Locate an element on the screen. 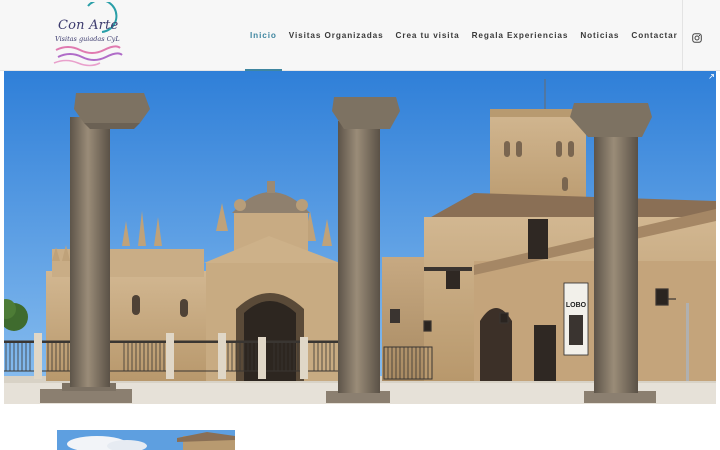  nav-visitas-organizadas: Visitas Organizadas is located at coordinates (336, 35).